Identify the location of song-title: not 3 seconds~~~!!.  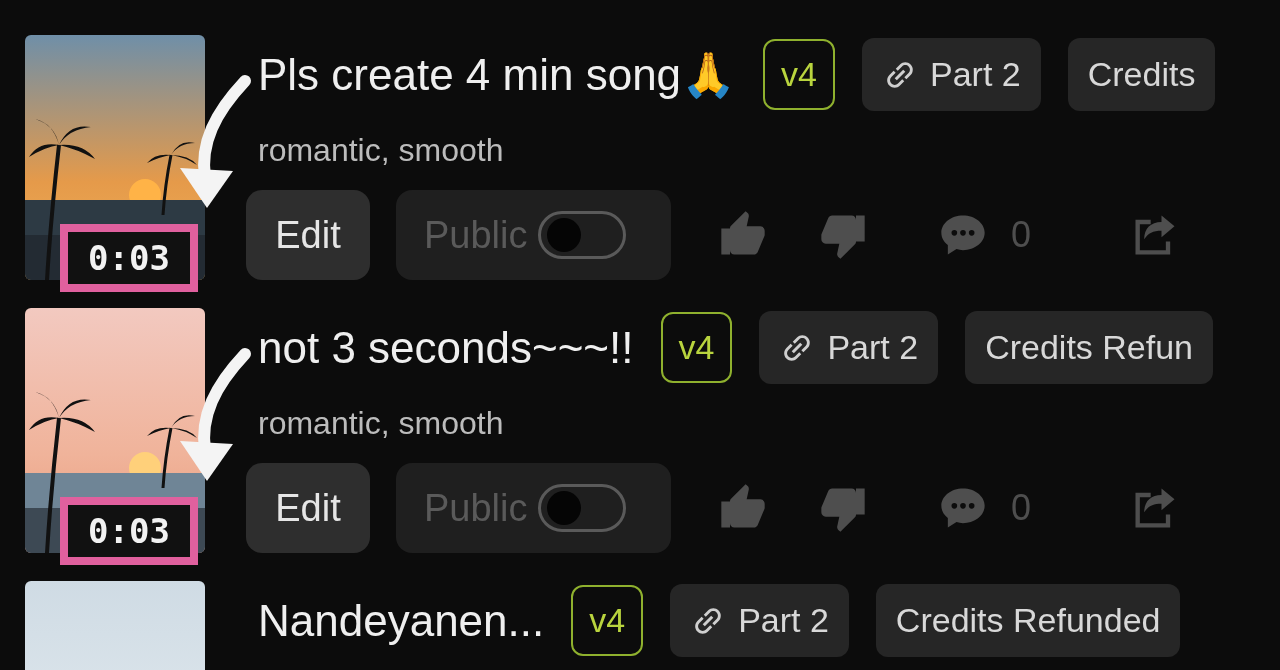
(446, 347).